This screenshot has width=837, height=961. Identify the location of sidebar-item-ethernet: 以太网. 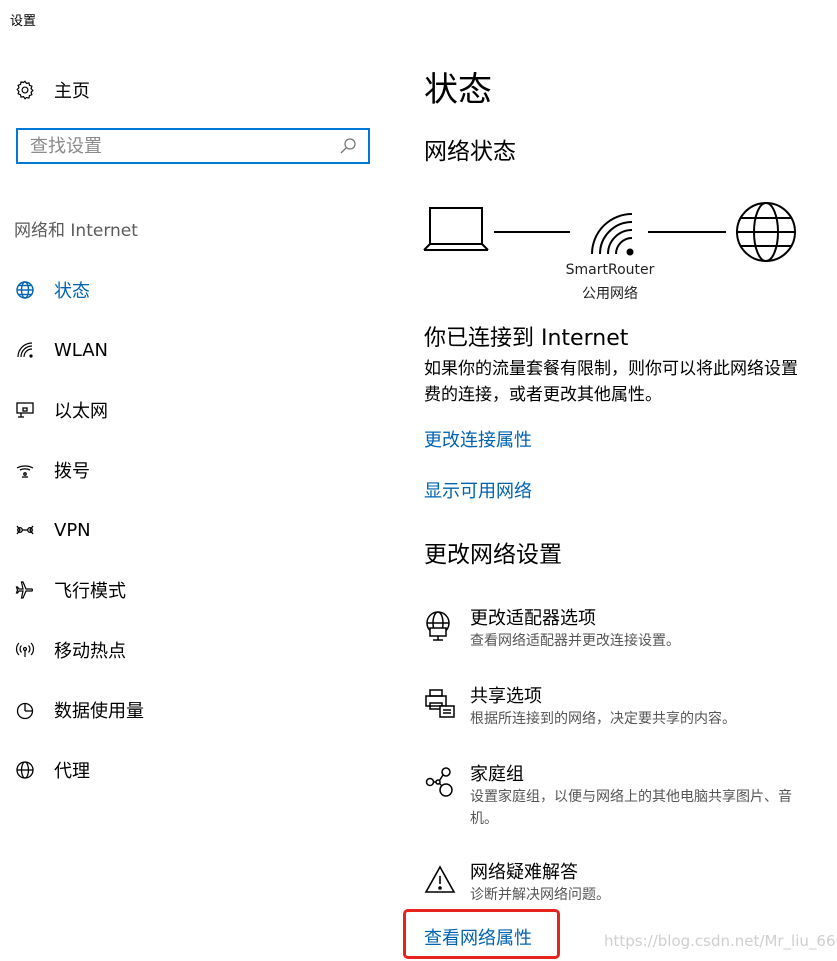
(204, 410).